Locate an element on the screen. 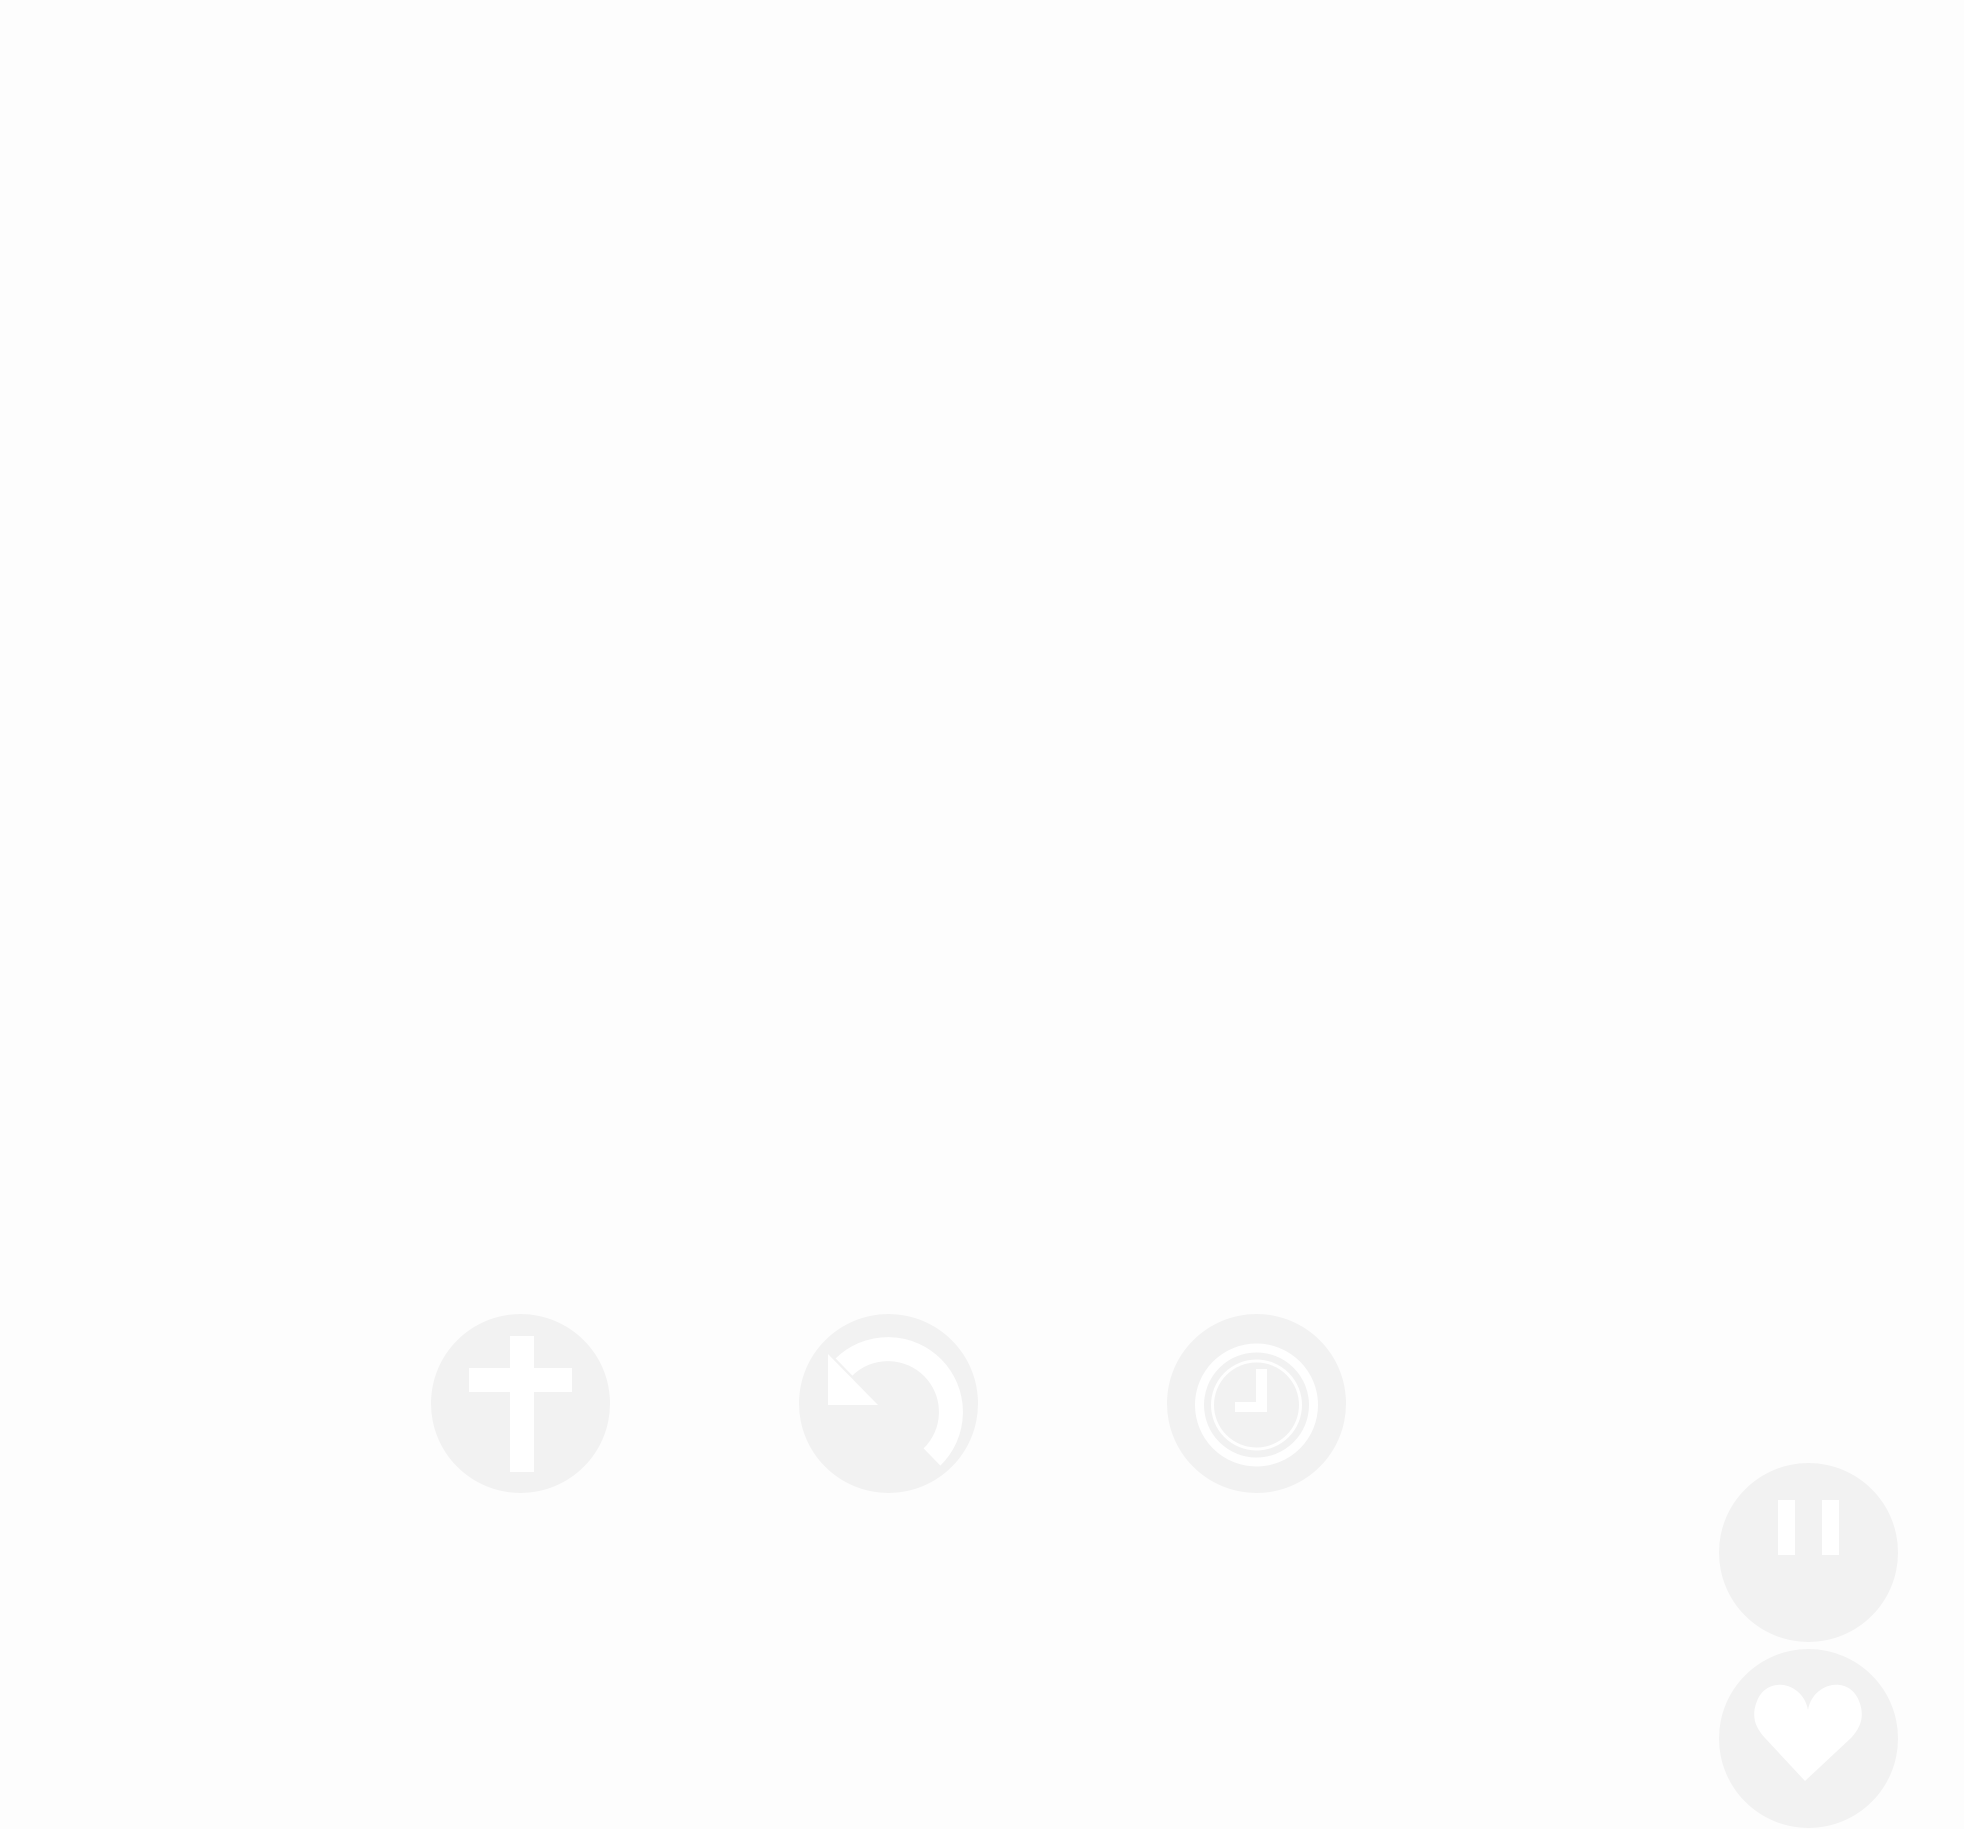  like-button is located at coordinates (1808, 1738).